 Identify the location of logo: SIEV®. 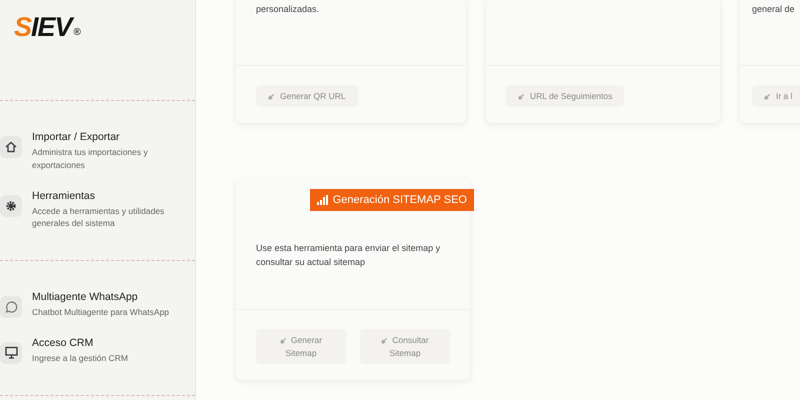
(47, 27).